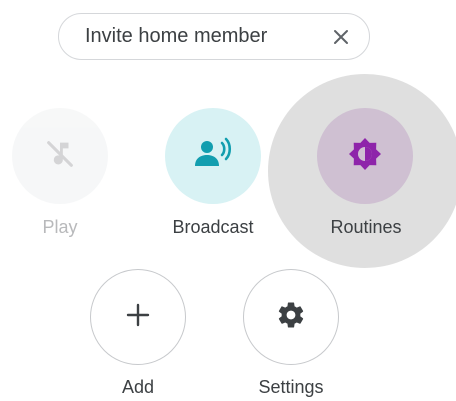  I want to click on broadcast-label: Broadcast, so click(213, 227).